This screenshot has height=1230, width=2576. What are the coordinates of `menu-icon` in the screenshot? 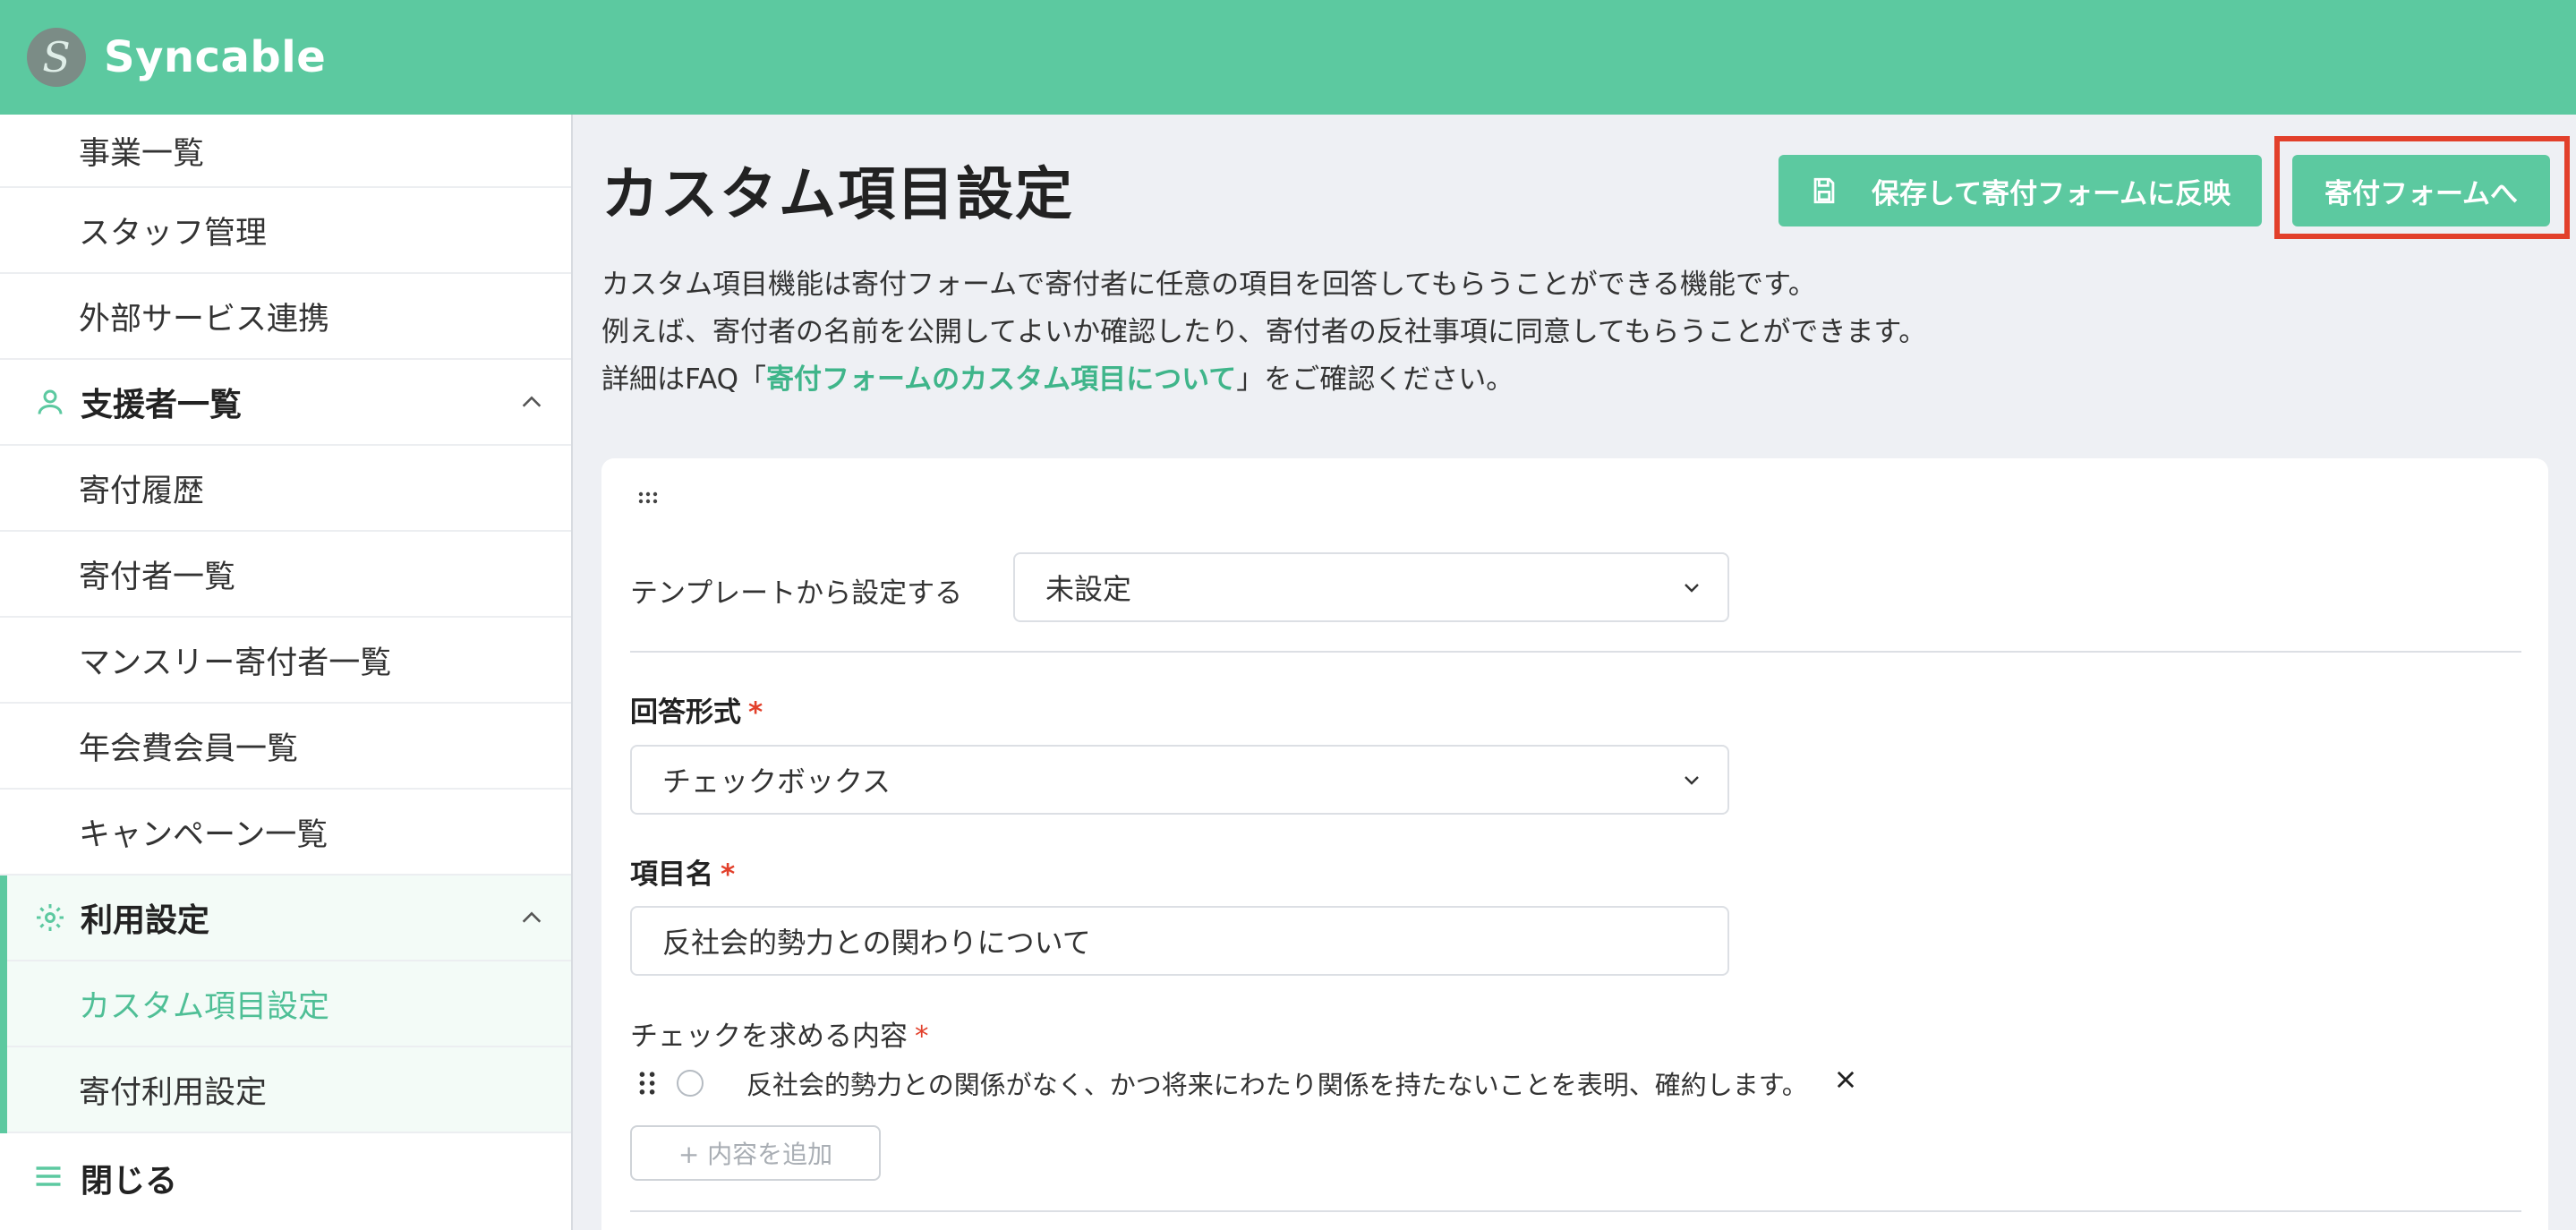 It's located at (50, 1178).